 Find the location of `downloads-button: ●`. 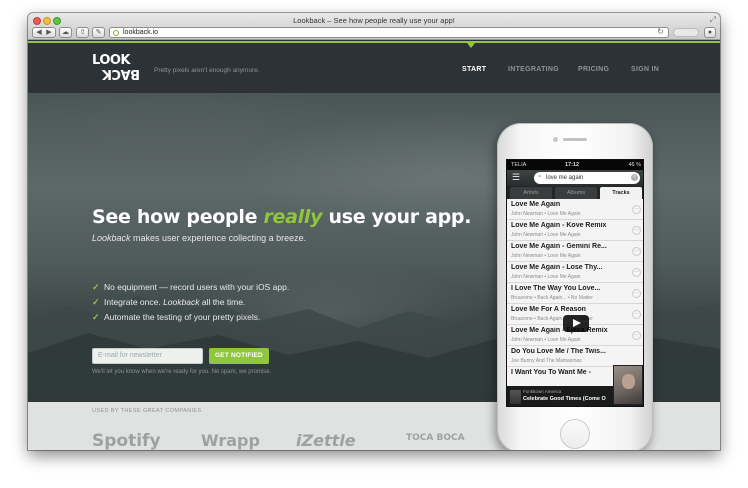

downloads-button: ● is located at coordinates (710, 32).